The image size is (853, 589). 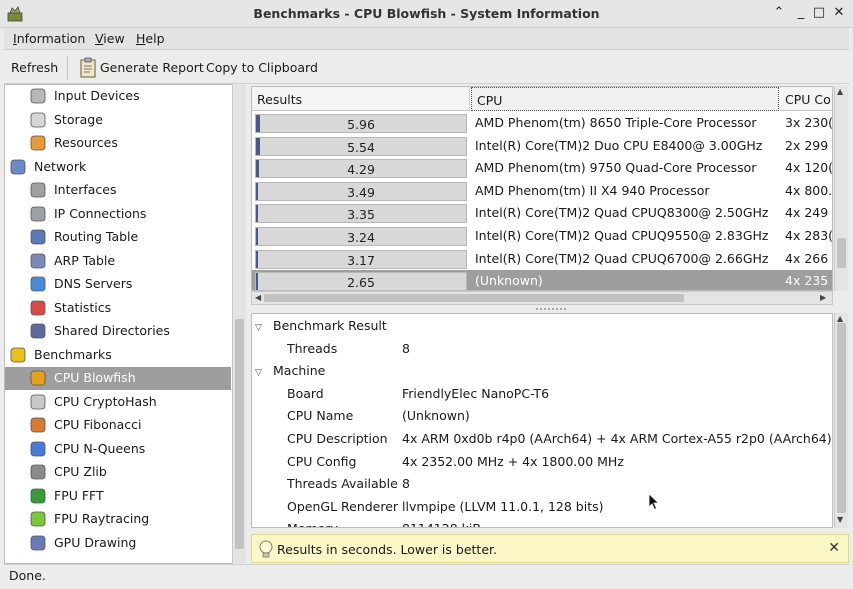 I want to click on minimize-button: _, so click(x=801, y=13).